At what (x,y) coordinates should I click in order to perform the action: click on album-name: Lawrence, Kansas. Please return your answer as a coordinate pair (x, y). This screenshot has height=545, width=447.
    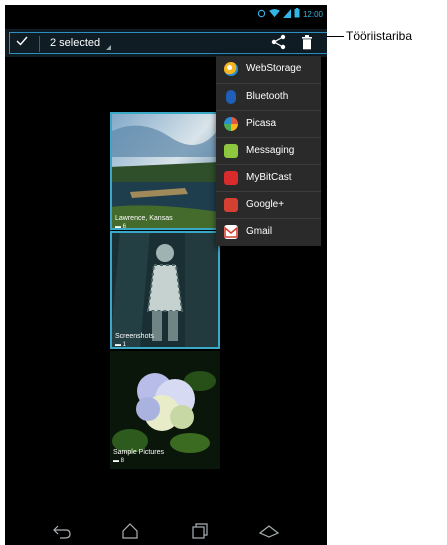
    Looking at the image, I should click on (144, 218).